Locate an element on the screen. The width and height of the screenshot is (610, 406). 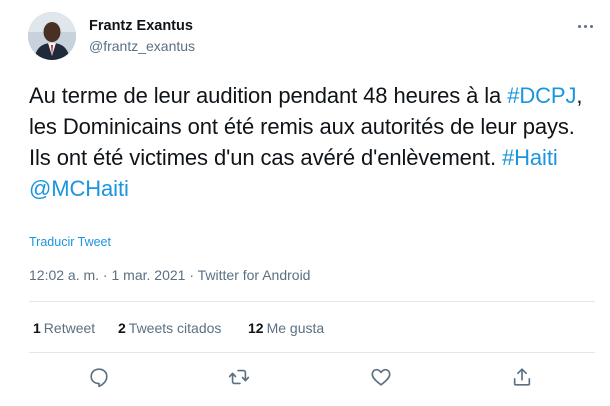
hashtag-haiti-link: #Haiti is located at coordinates (530, 157).